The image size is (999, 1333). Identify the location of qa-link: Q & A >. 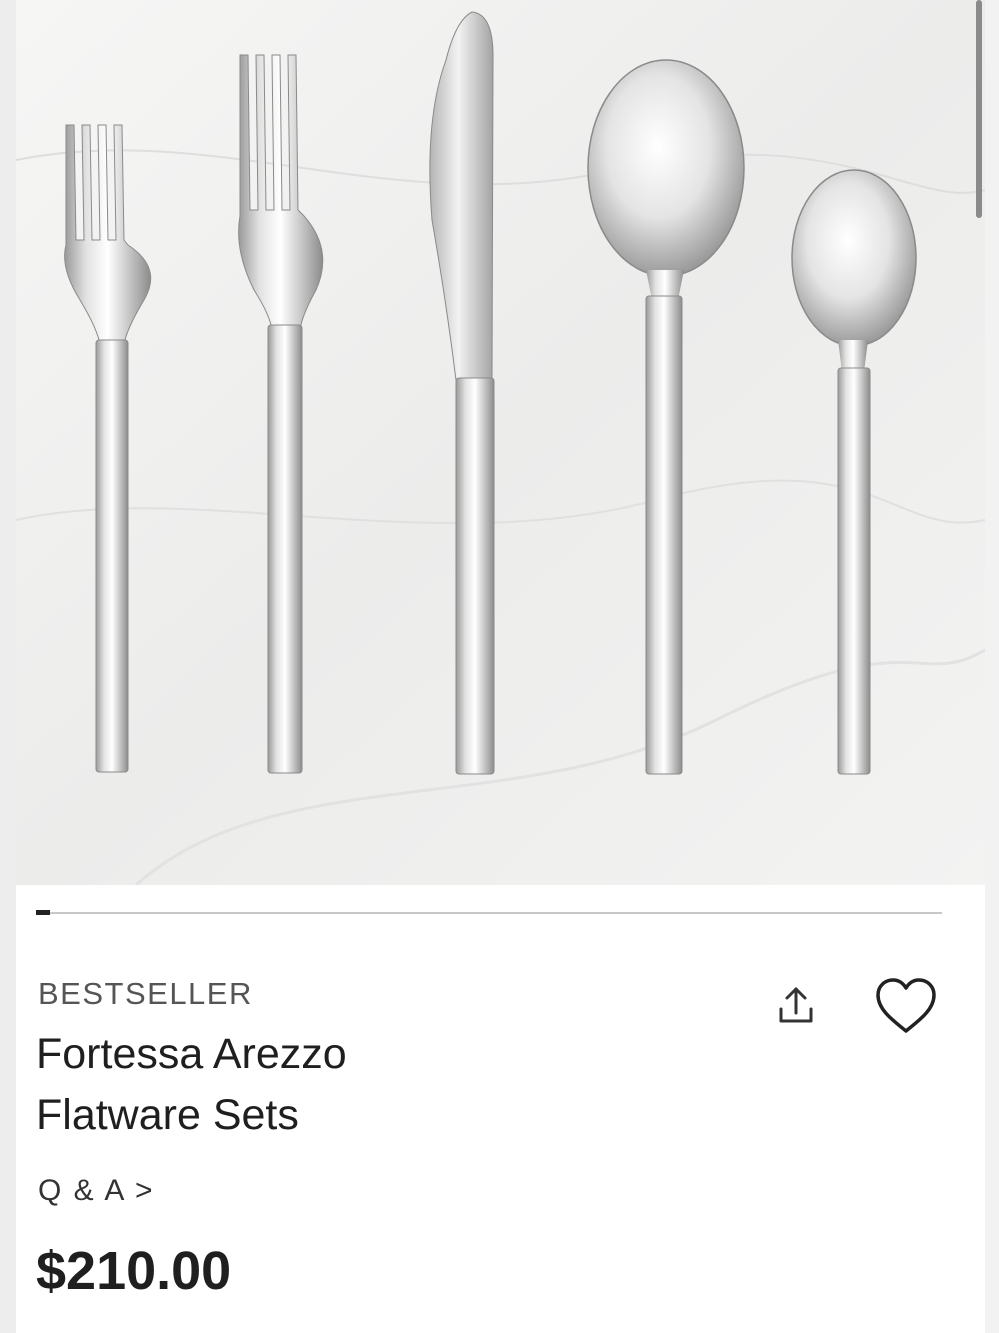
(96, 1191).